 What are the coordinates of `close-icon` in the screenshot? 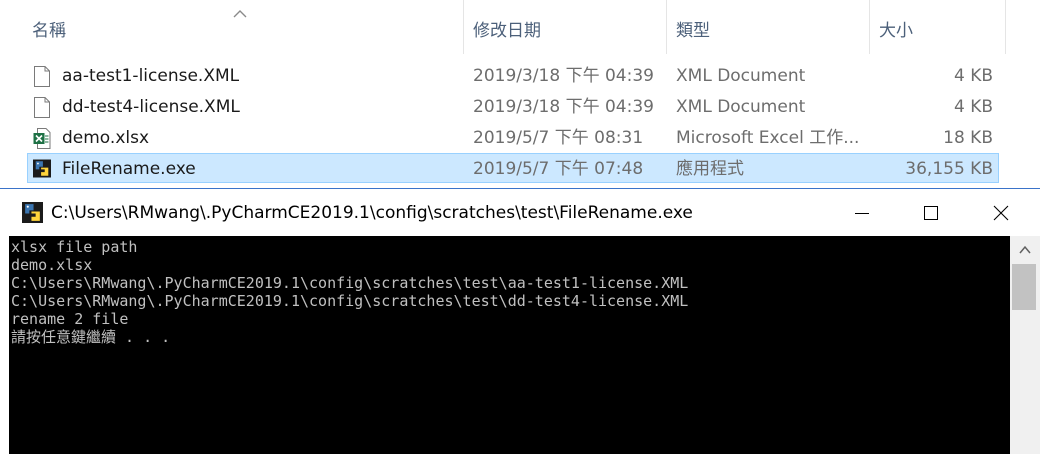 It's located at (1001, 213).